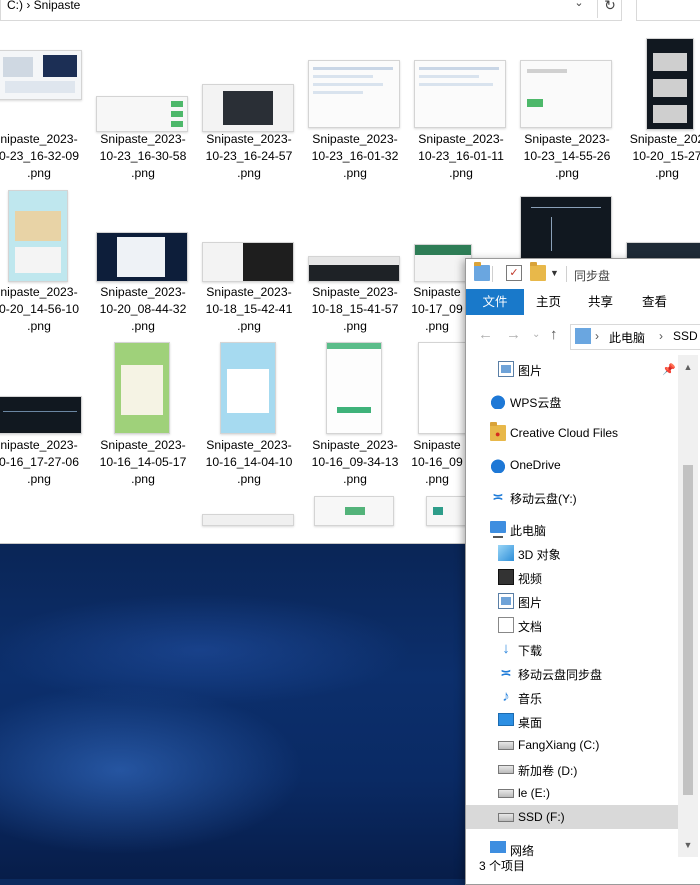  I want to click on 3d-objects-icon, so click(506, 553).